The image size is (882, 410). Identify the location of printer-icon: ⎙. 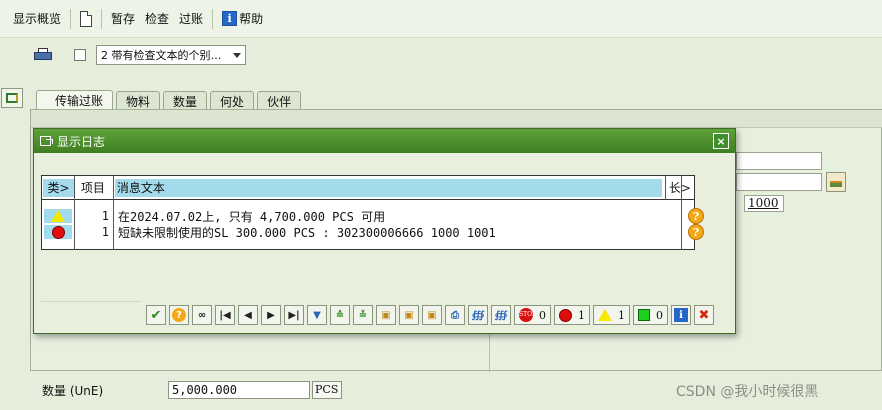
(455, 315).